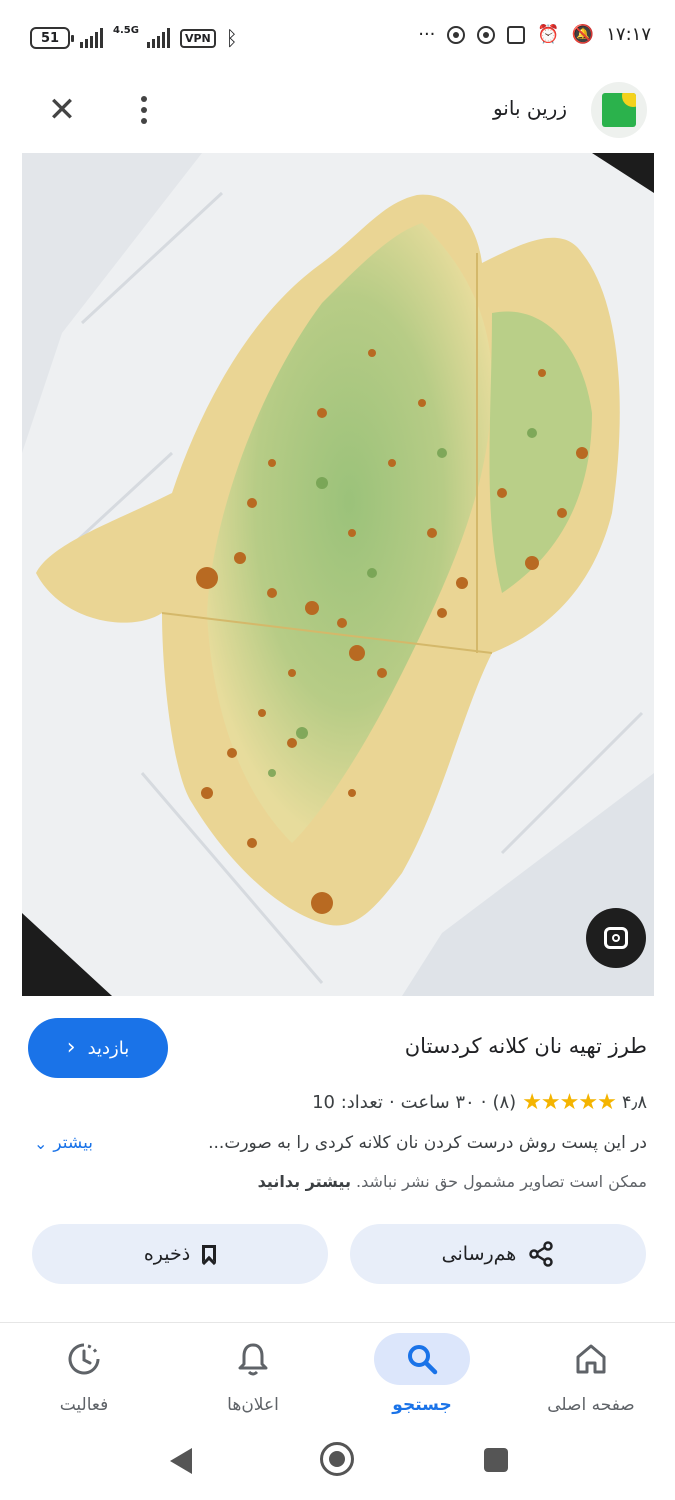 The width and height of the screenshot is (675, 1500). What do you see at coordinates (504, 1102) in the screenshot?
I see `review-count: (۸)` at bounding box center [504, 1102].